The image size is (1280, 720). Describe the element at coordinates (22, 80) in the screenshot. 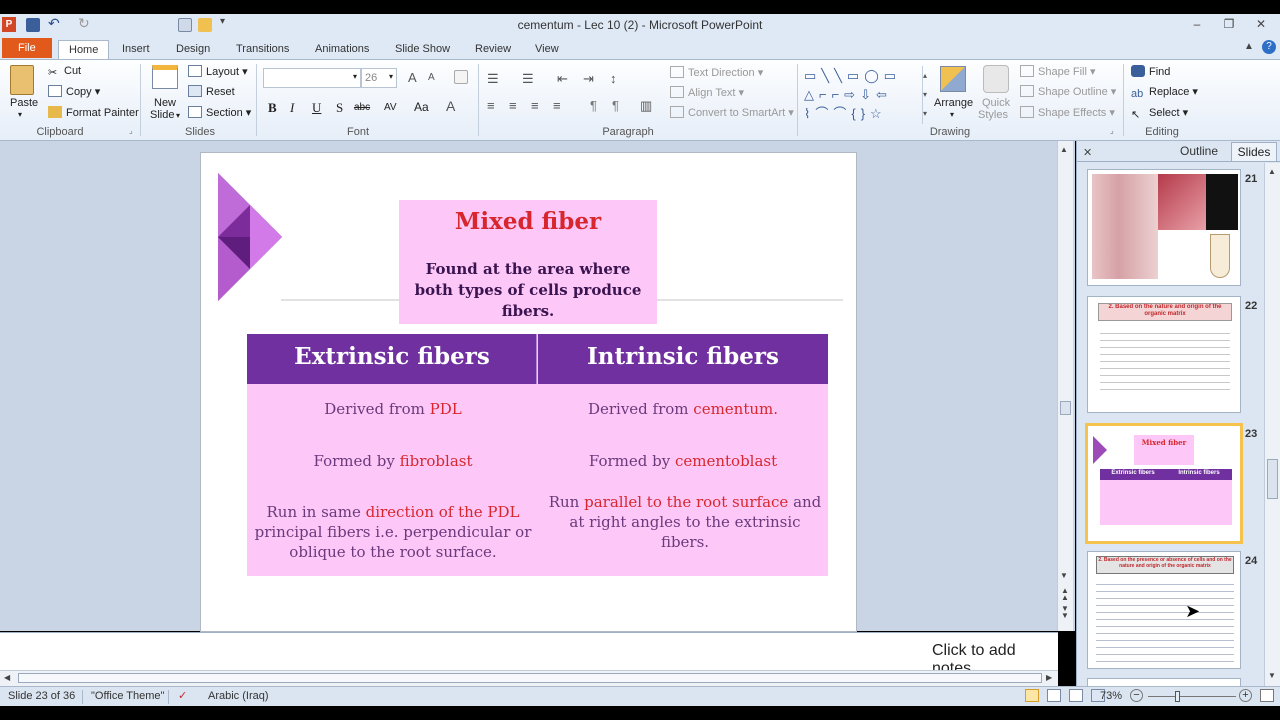

I see `paste-icon` at that location.